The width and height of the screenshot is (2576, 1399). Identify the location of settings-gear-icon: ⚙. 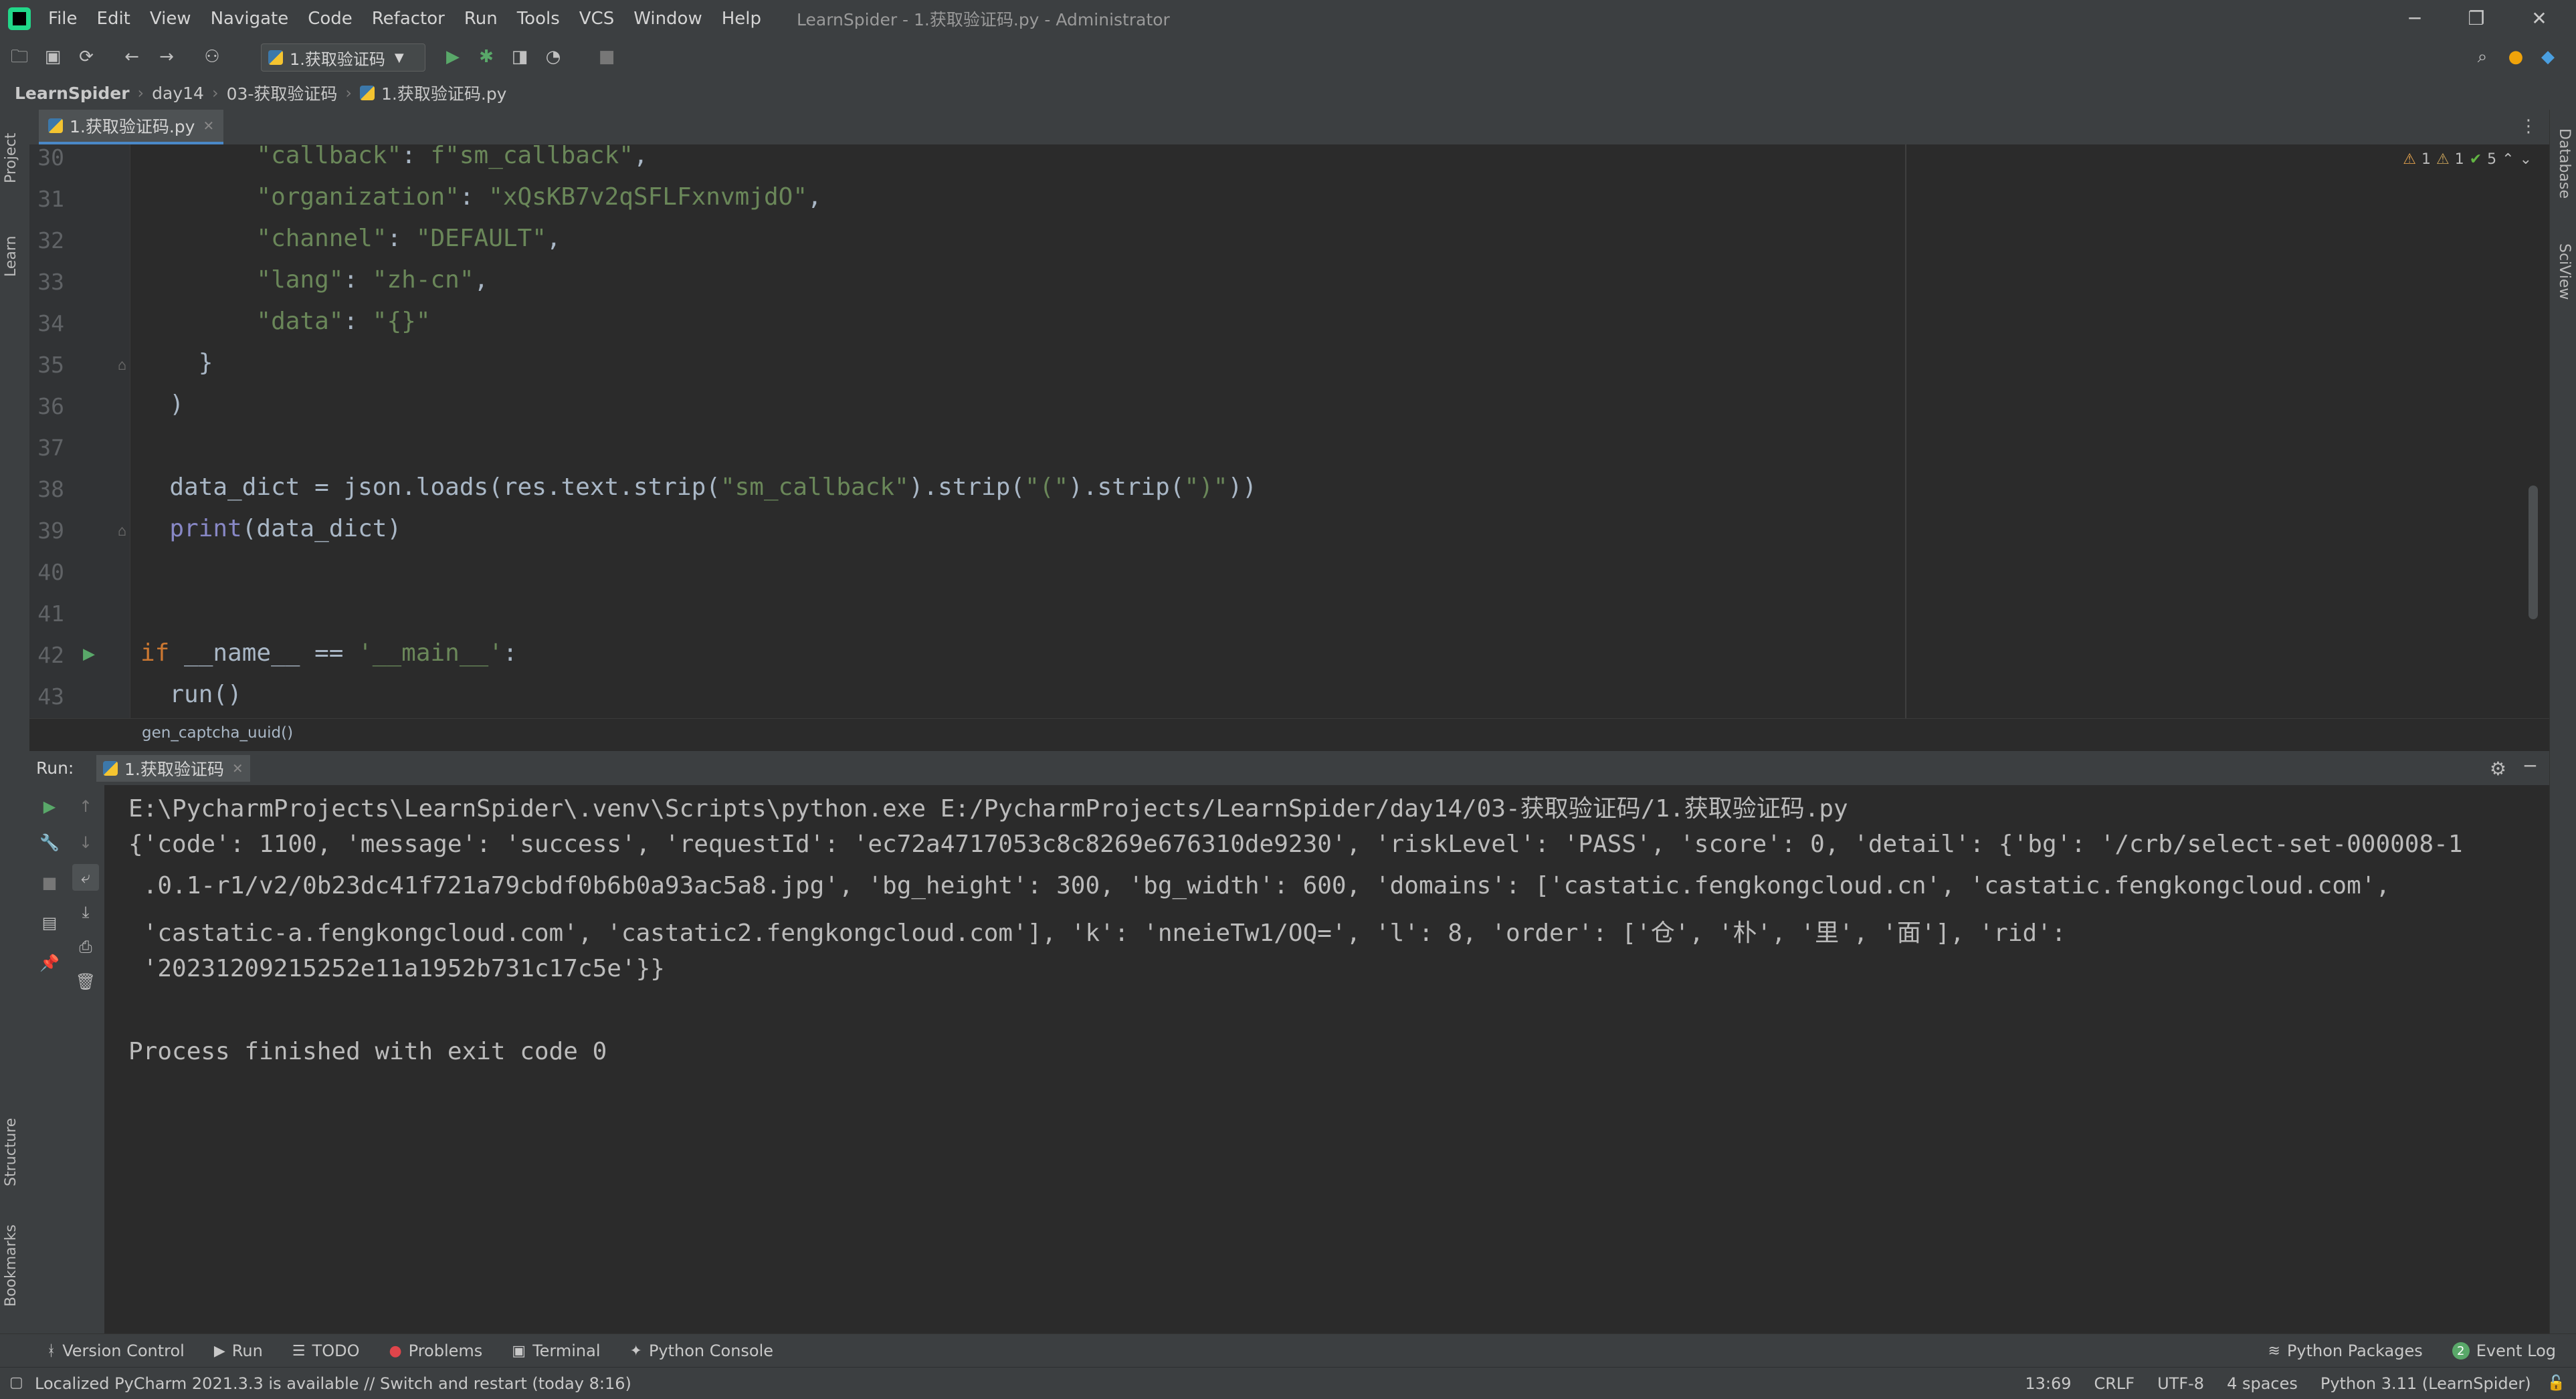
(2498, 769).